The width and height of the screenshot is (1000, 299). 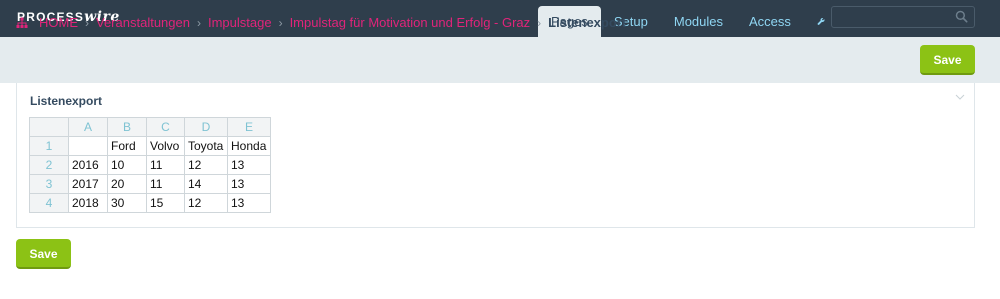 What do you see at coordinates (127, 165) in the screenshot?
I see `table-cell: 10` at bounding box center [127, 165].